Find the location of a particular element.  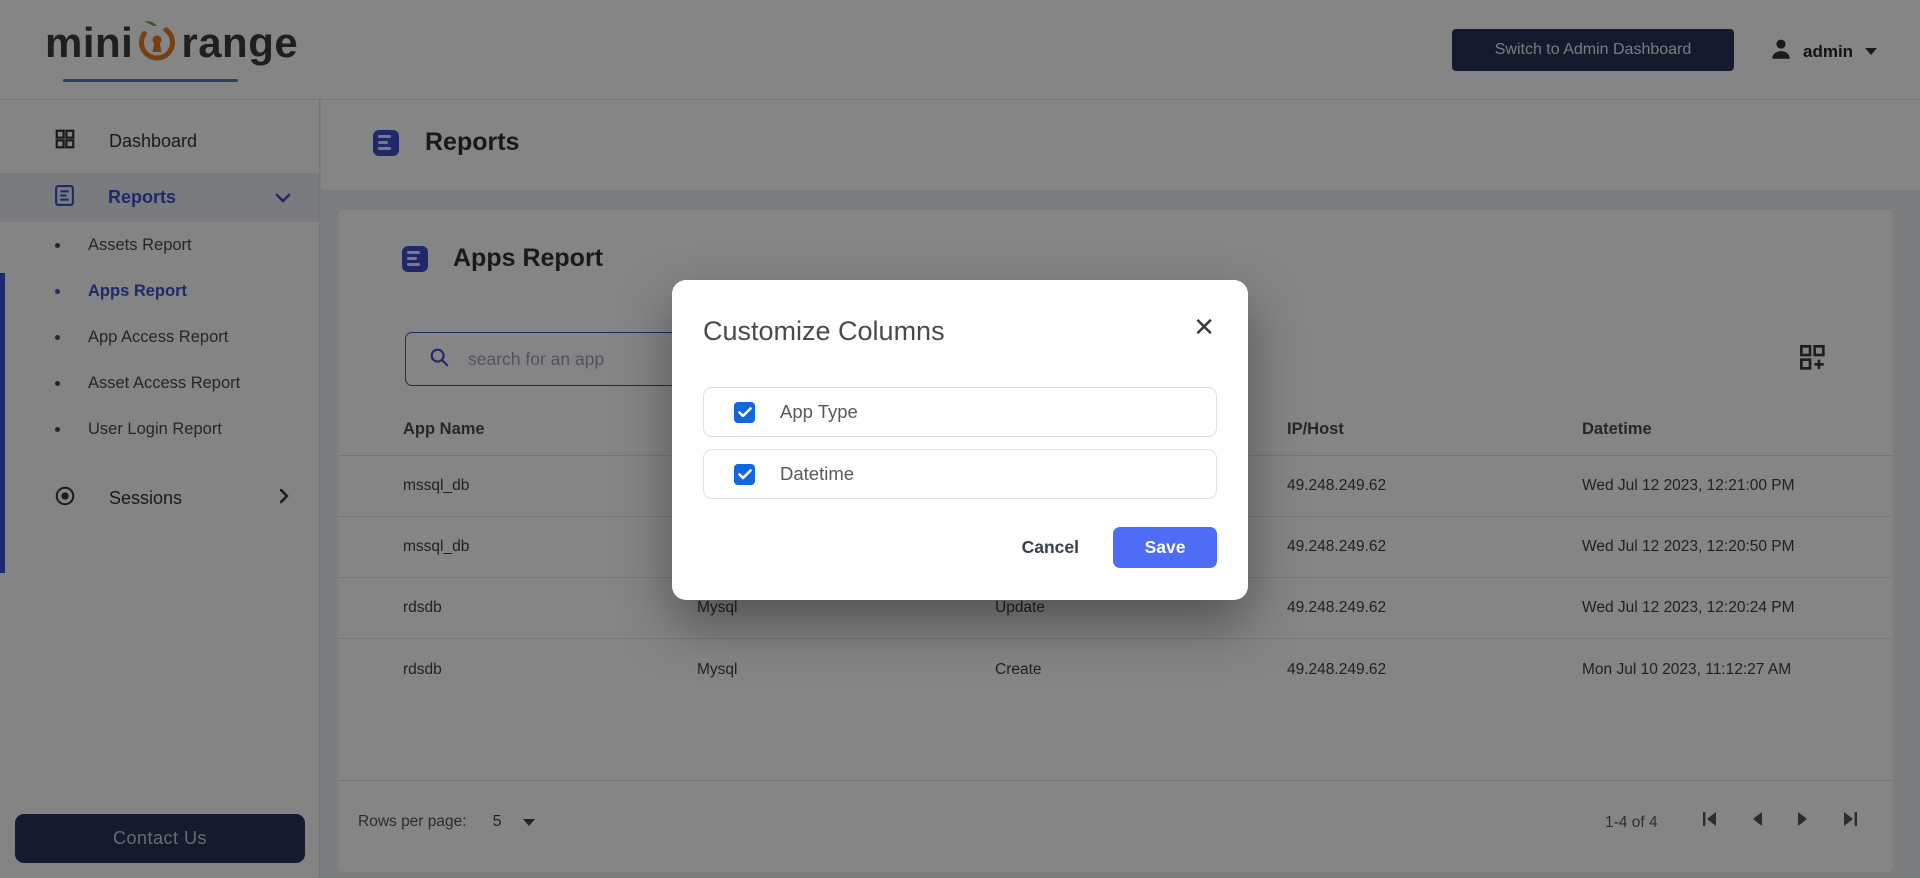

checkbox-app-type is located at coordinates (744, 412).